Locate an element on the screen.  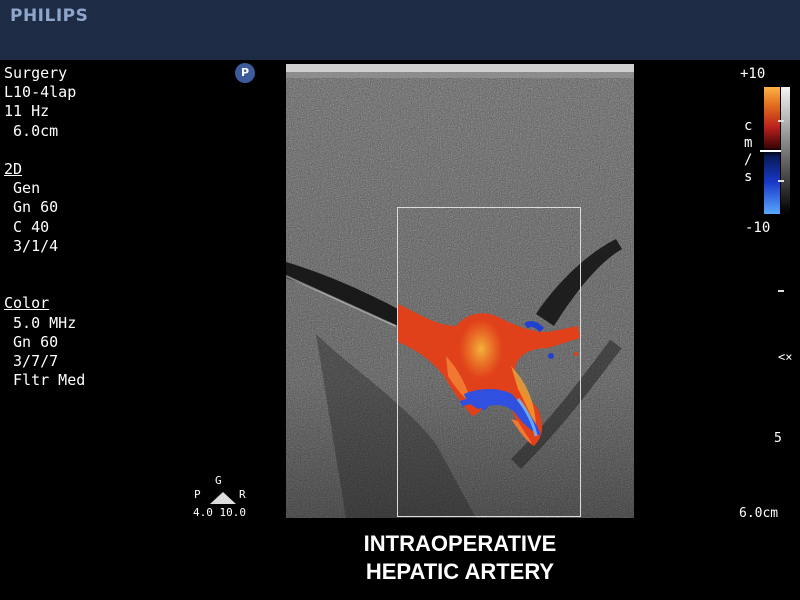
caption-line-1: INTRAOPERATIVE is located at coordinates (460, 543).